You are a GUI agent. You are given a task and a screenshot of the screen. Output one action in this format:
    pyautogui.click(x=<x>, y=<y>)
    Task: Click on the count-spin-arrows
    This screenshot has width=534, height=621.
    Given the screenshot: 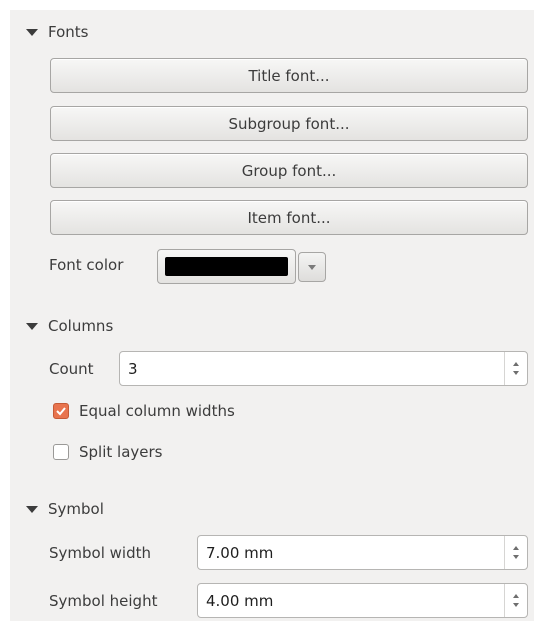 What is the action you would take?
    pyautogui.click(x=515, y=368)
    